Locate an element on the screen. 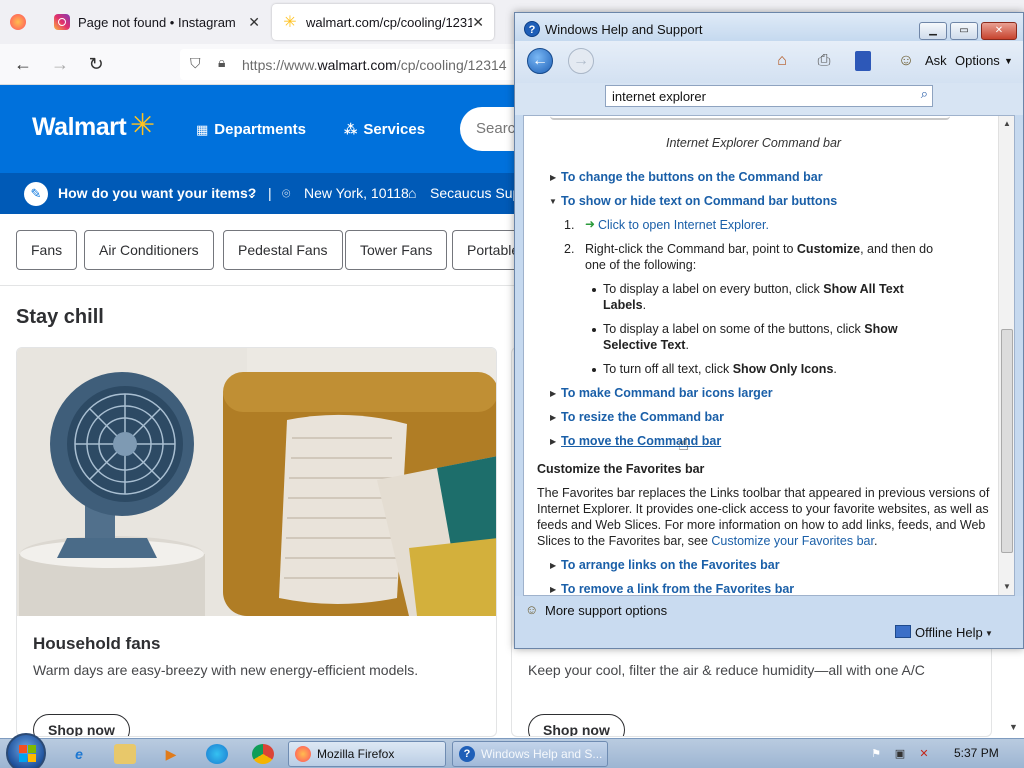 The width and height of the screenshot is (1024, 768). firefox-view-tab is located at coordinates (21, 22).